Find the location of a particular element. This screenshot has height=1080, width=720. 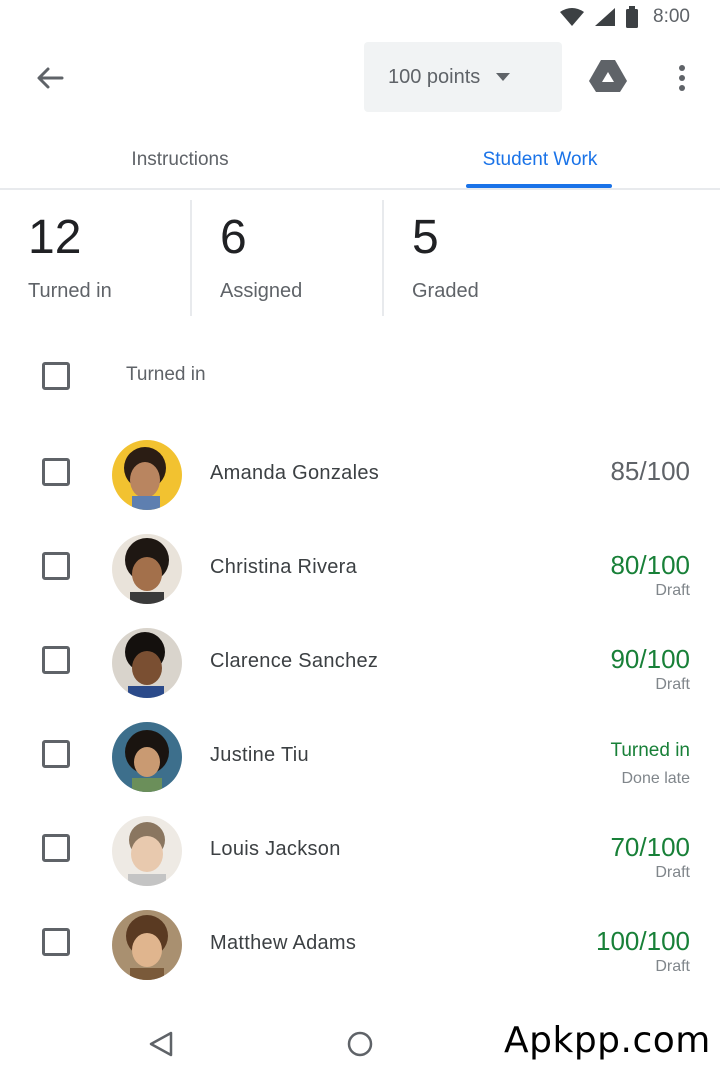

student-name: Louis Jackson is located at coordinates (275, 849).